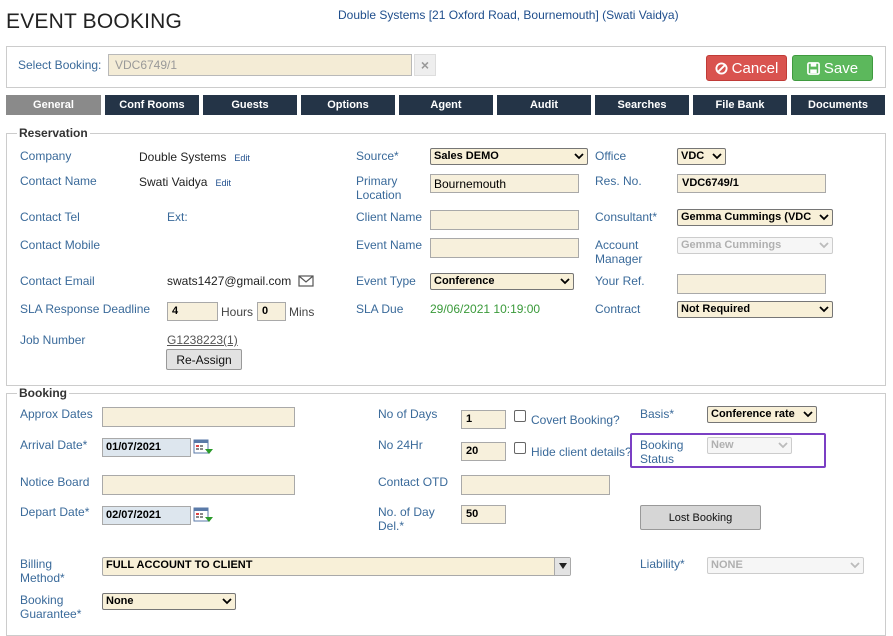 Image resolution: width=893 pixels, height=636 pixels. I want to click on tab-agent: Agent, so click(446, 105).